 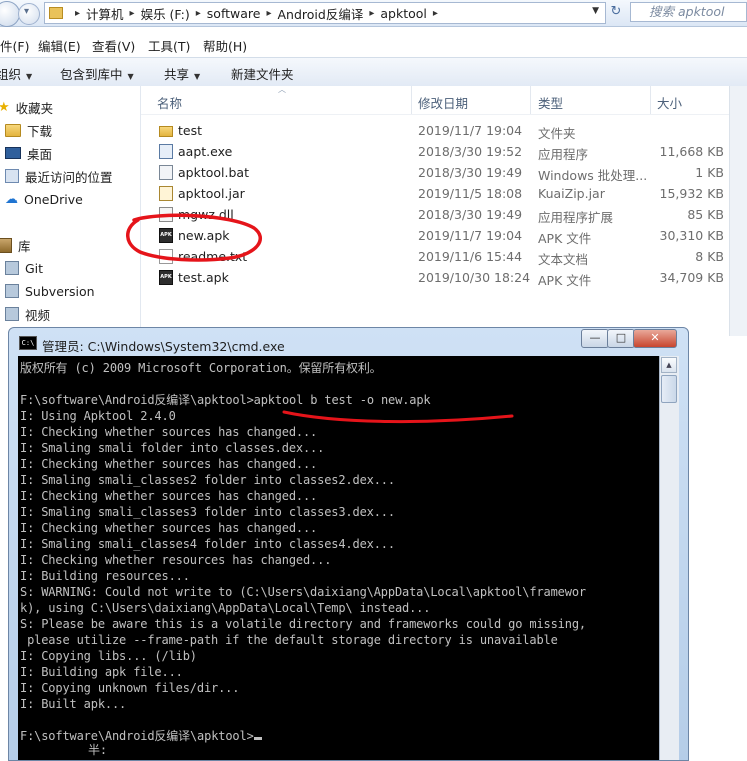 I want to click on menu-help: 帮助(H), so click(x=225, y=45).